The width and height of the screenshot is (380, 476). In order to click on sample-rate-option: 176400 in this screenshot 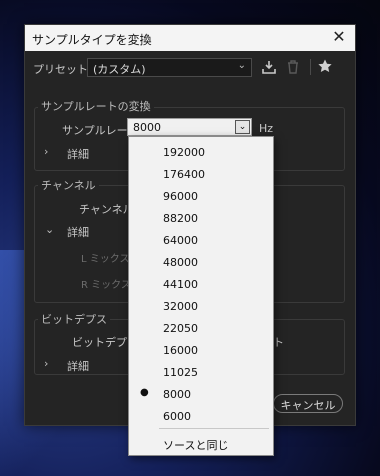, I will do `click(201, 174)`.